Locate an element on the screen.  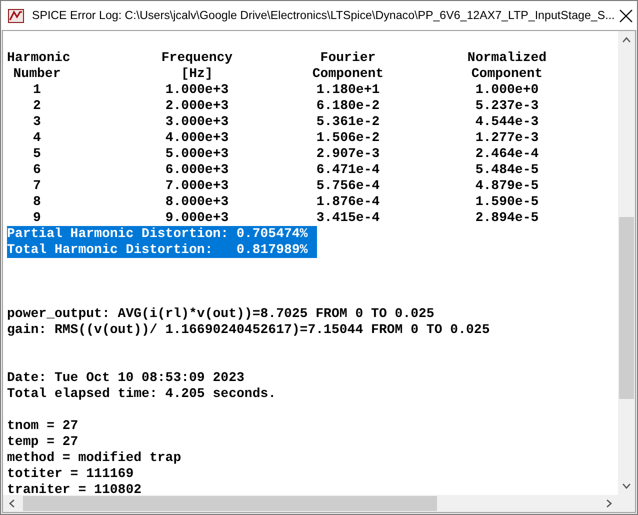
table-cell-text: 2.000e+3 is located at coordinates (197, 106).